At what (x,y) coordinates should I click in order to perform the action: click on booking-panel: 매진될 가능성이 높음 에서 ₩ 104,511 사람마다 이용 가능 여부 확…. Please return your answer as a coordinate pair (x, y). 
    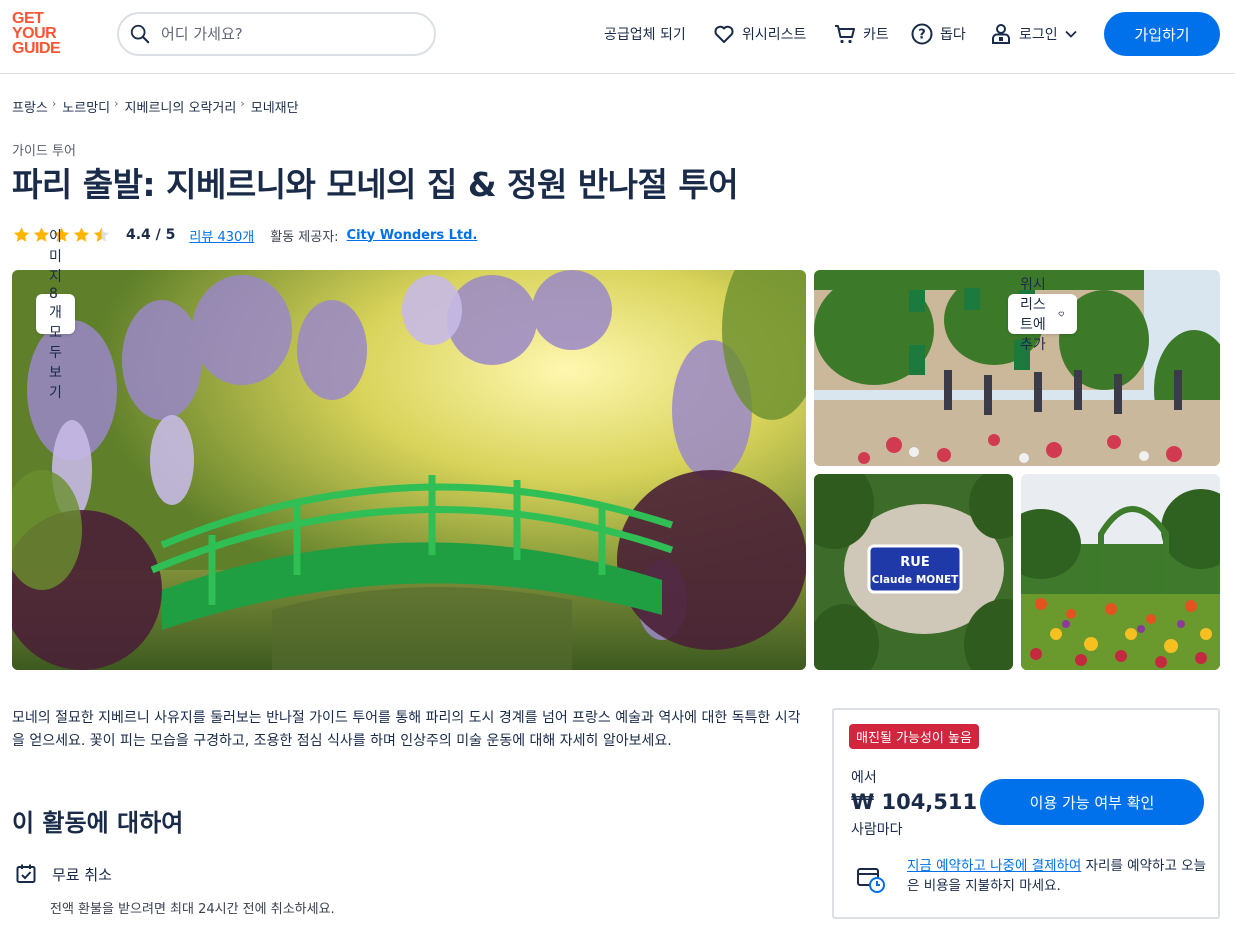
    Looking at the image, I should click on (1026, 813).